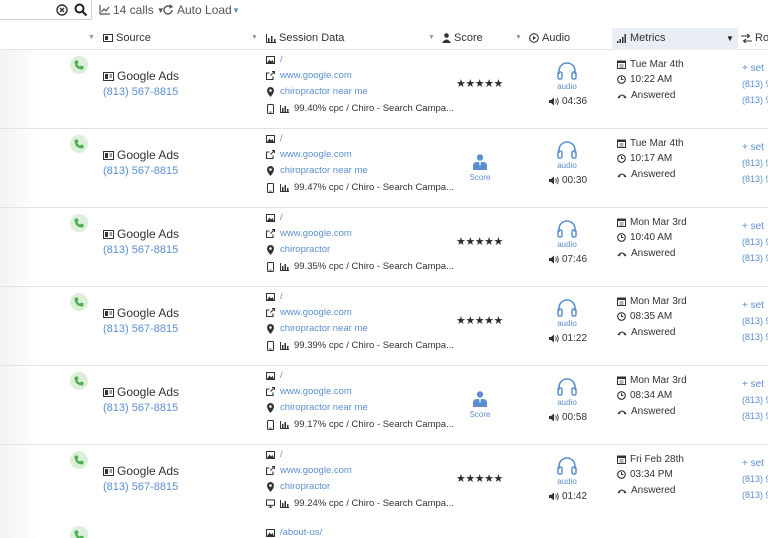 This screenshot has width=768, height=538. Describe the element at coordinates (81, 10) in the screenshot. I see `search-icon` at that location.